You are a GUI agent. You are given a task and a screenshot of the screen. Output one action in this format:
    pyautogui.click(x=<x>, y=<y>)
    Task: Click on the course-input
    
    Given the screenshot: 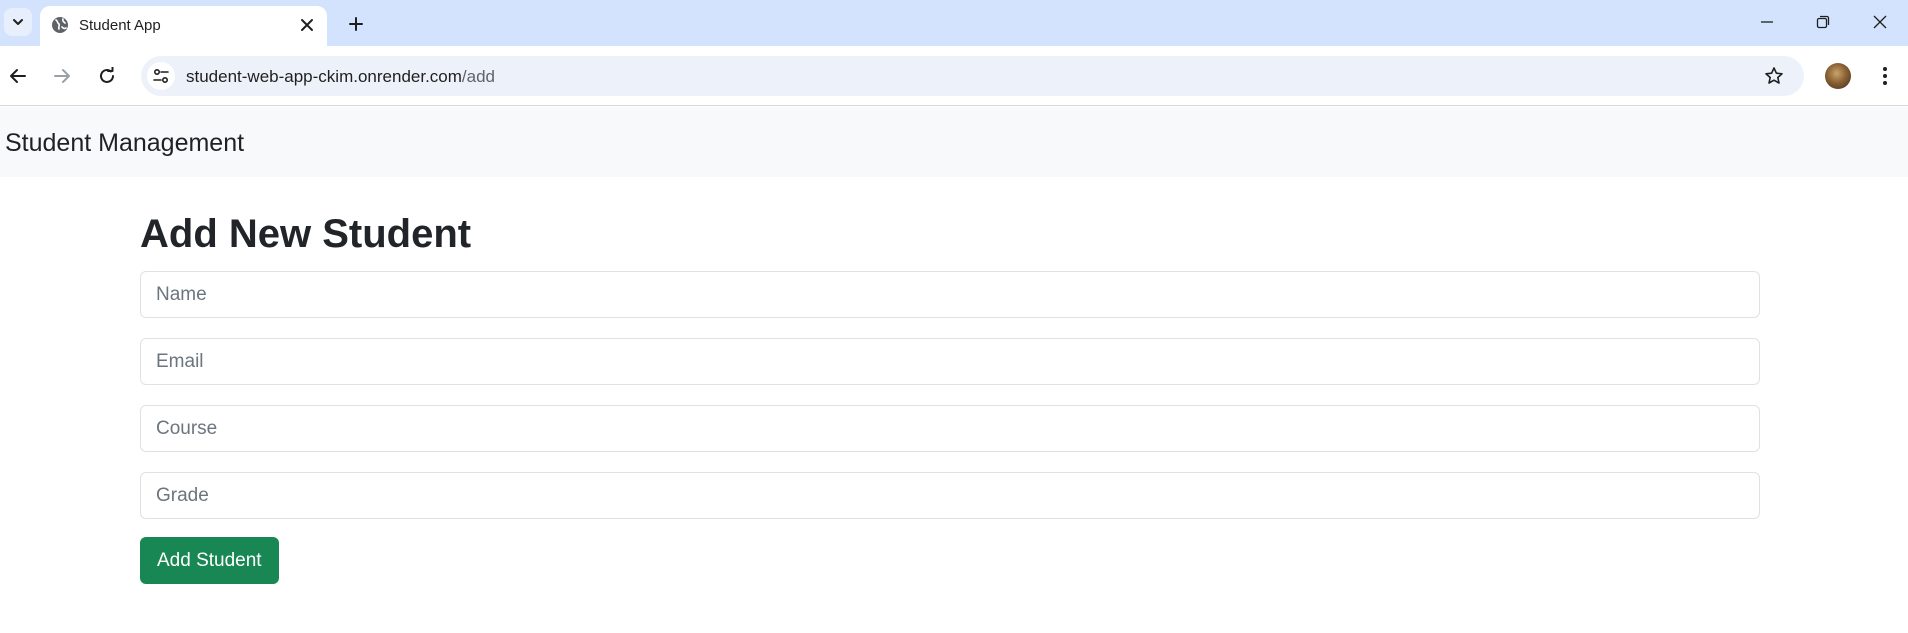 What is the action you would take?
    pyautogui.click(x=950, y=428)
    